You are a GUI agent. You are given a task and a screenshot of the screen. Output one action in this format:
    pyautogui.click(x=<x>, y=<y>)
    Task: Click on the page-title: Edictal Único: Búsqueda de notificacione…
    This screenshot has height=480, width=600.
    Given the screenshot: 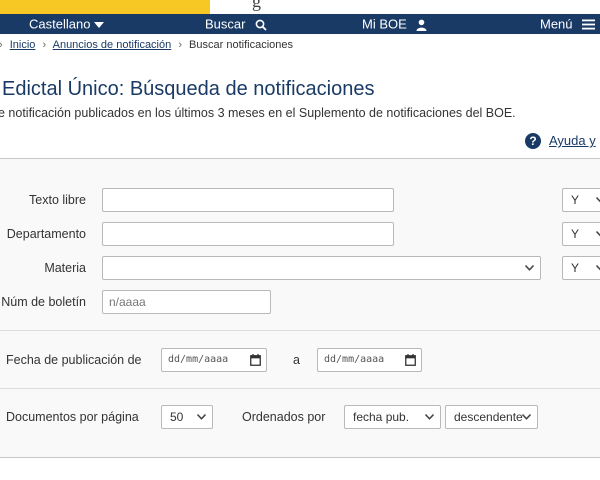 What is the action you would take?
    pyautogui.click(x=188, y=89)
    